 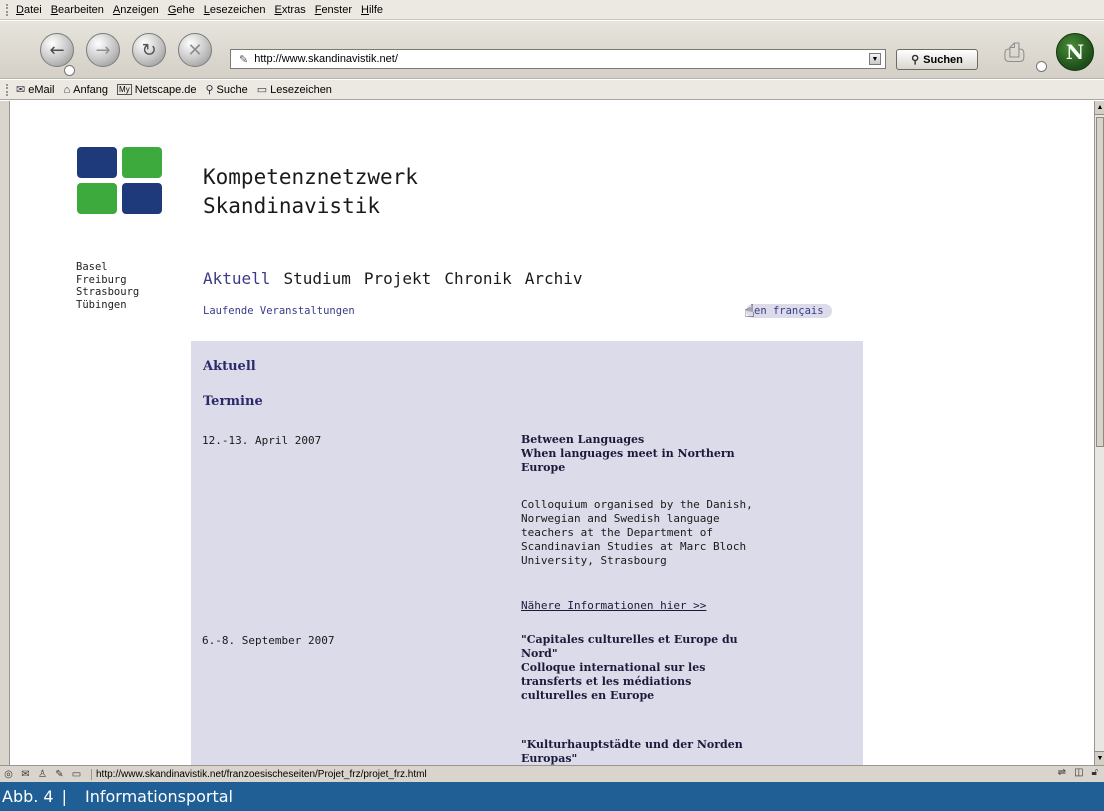 I want to click on print-dropdown, so click(x=1041, y=66).